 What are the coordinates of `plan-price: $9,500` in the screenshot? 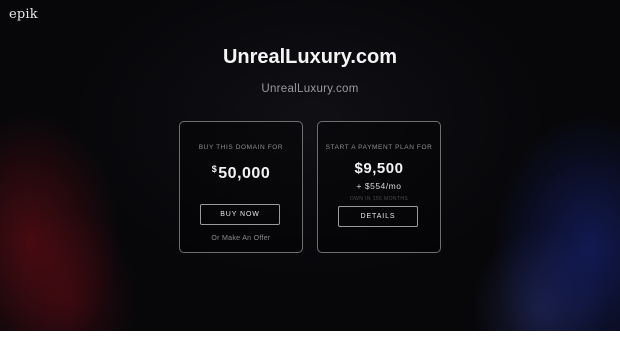 It's located at (379, 168).